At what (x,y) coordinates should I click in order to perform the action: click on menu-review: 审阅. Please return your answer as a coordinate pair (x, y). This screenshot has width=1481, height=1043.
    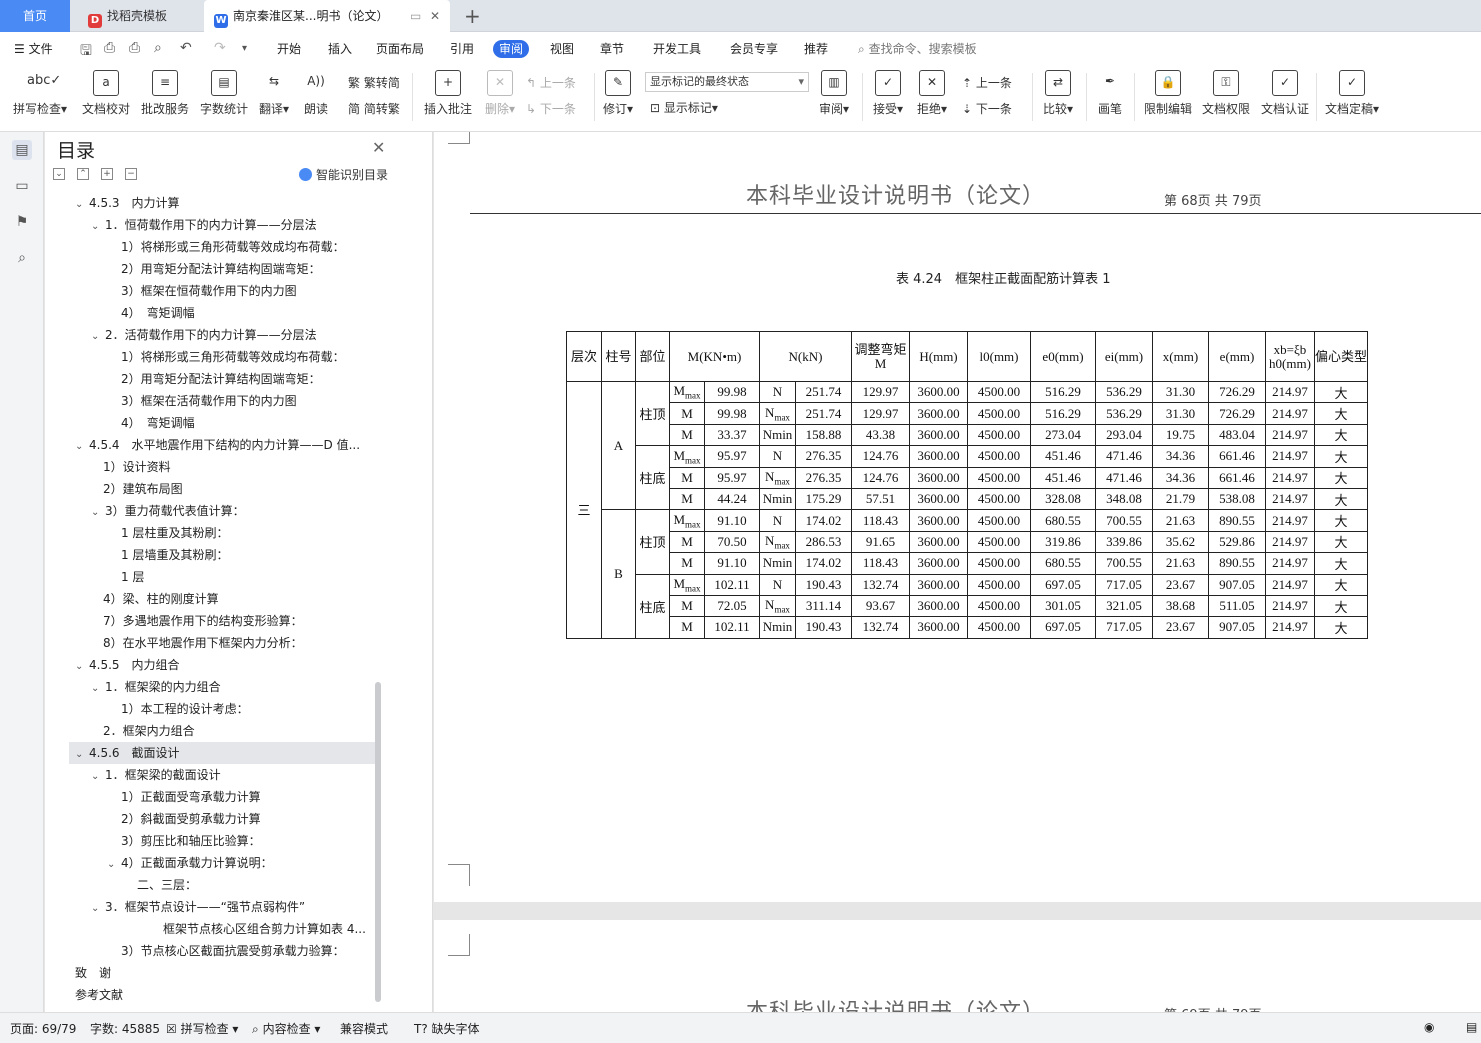
    Looking at the image, I should click on (511, 49).